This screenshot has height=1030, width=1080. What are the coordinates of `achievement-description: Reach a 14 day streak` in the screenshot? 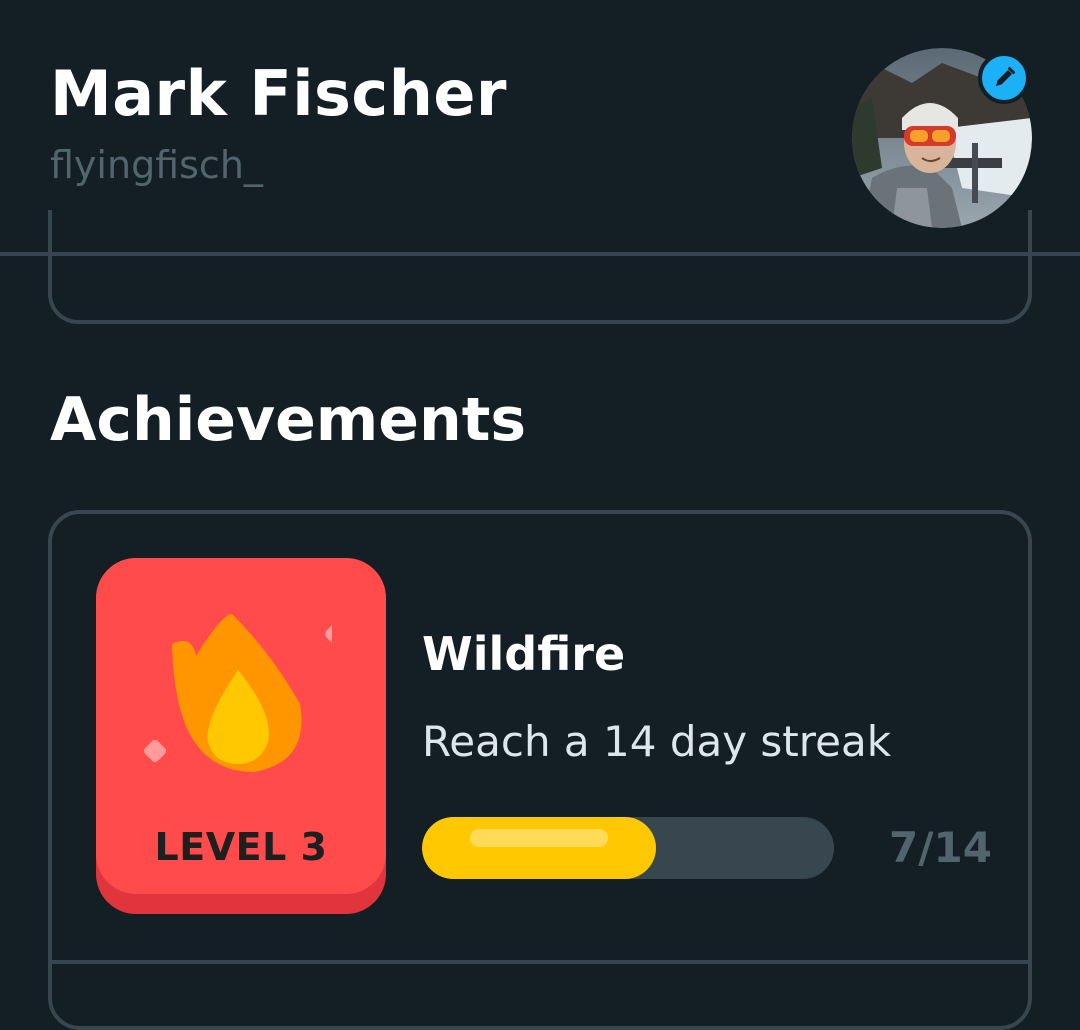 It's located at (657, 741).